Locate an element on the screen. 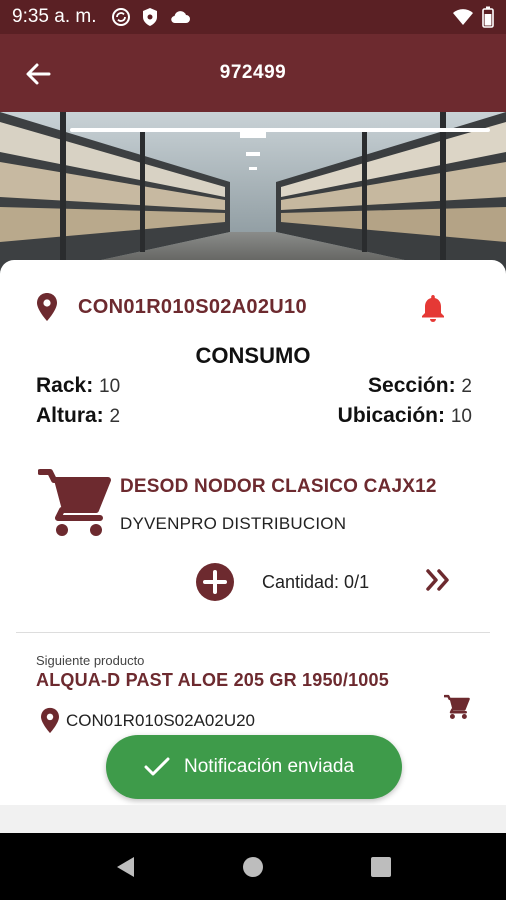 The height and width of the screenshot is (900, 506). rack-field: Rack: 10 is located at coordinates (78, 386).